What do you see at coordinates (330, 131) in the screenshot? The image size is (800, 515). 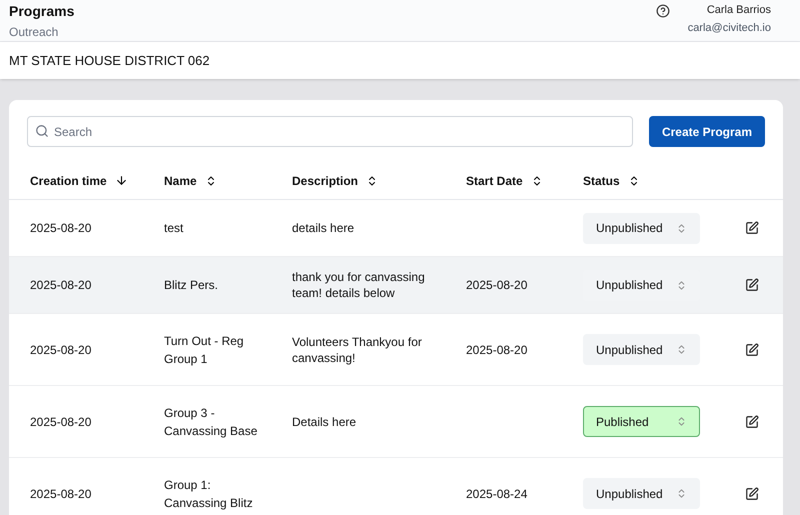 I see `search-field: Search` at bounding box center [330, 131].